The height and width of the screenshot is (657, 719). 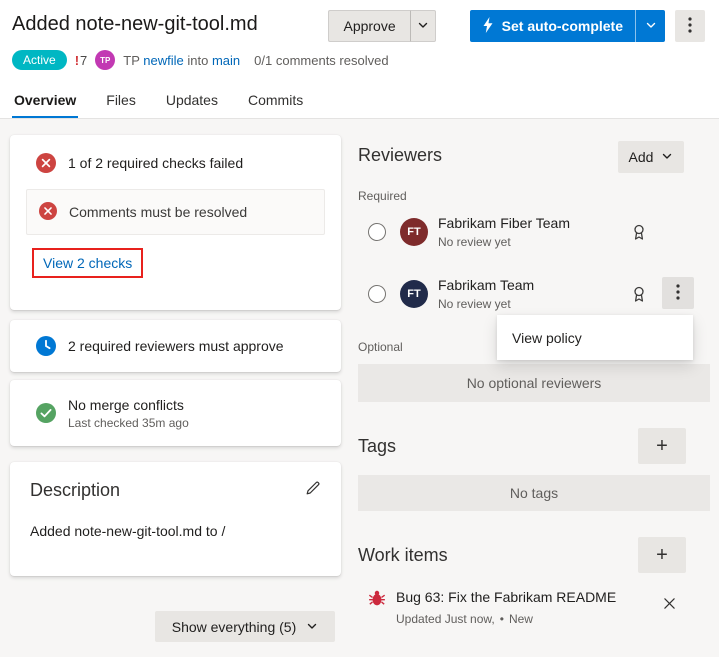 I want to click on set-auto-complete-button: Set auto-complete, so click(x=552, y=26).